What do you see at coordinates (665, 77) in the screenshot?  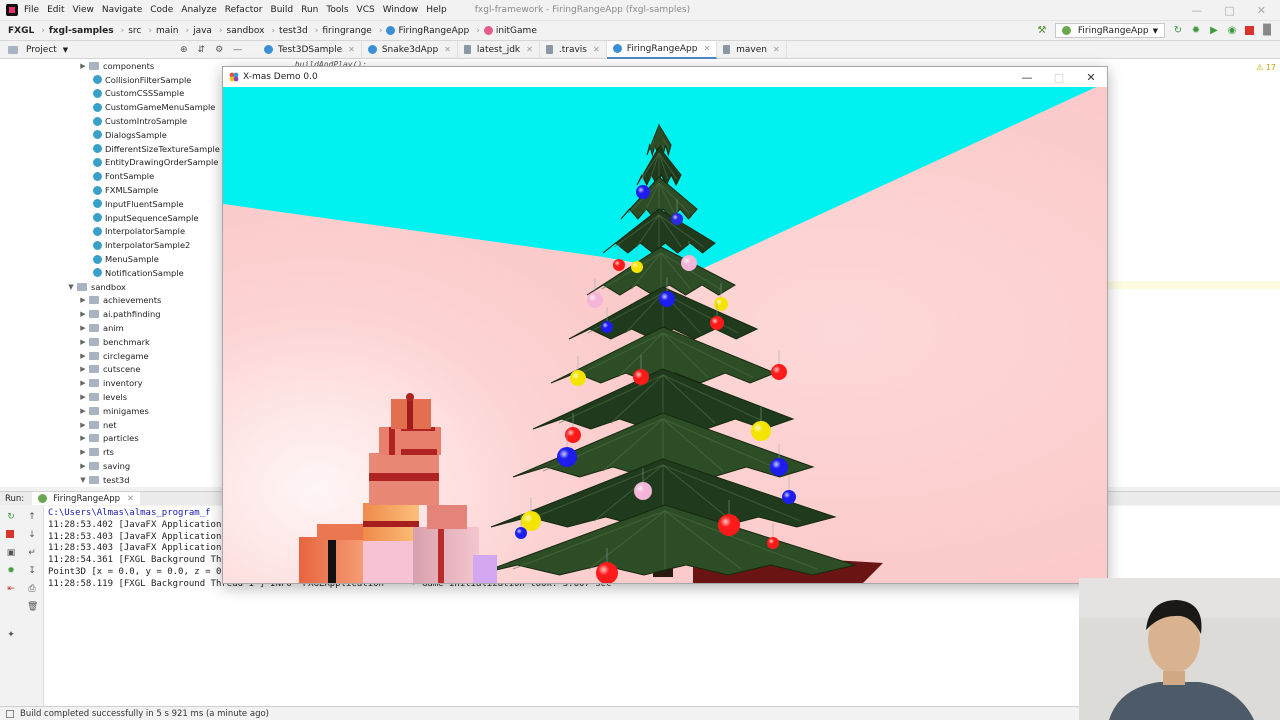 I see `demo-titlebar: X-mas Demo 0.0 — □ ✕` at bounding box center [665, 77].